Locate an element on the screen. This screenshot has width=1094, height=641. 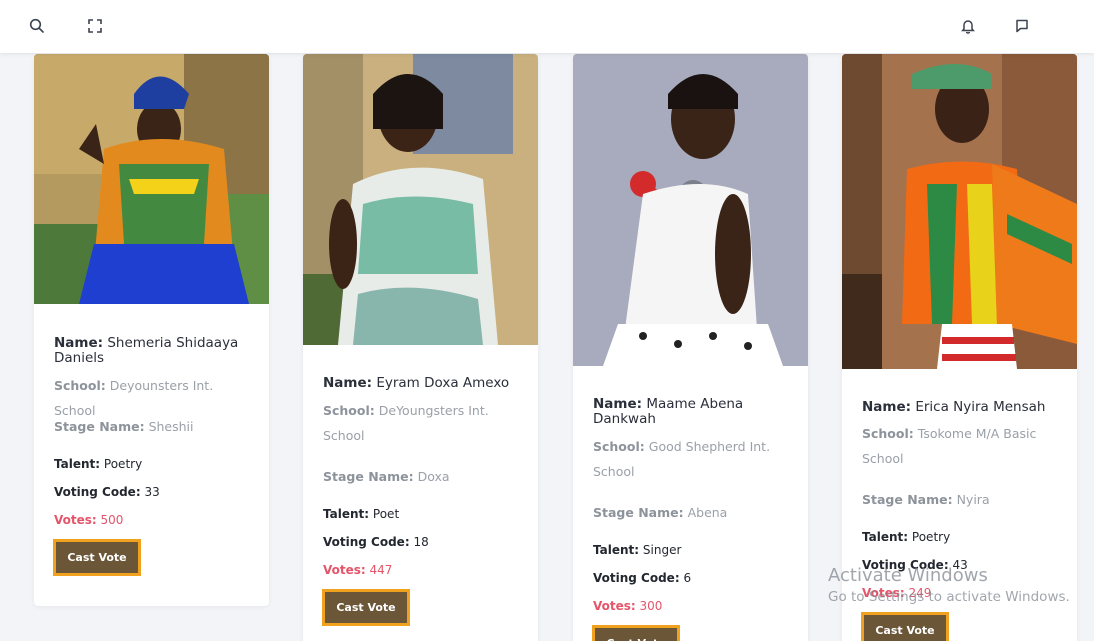
contestant-votes: Votes: 249 is located at coordinates (897, 593).